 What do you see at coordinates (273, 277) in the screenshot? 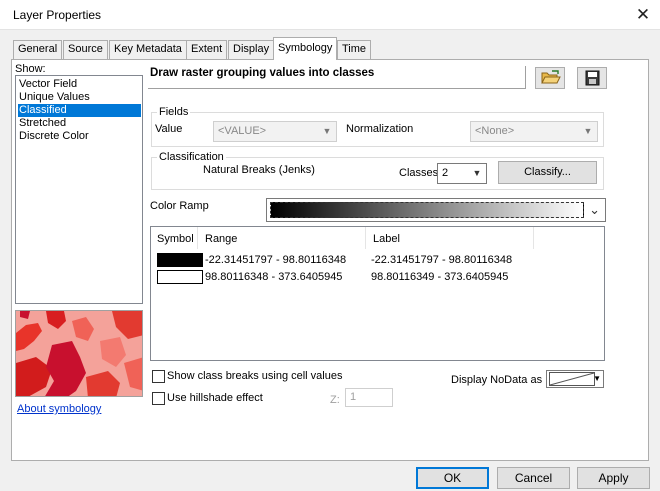
I see `class-range: 98.80116348 - 373.6405945` at bounding box center [273, 277].